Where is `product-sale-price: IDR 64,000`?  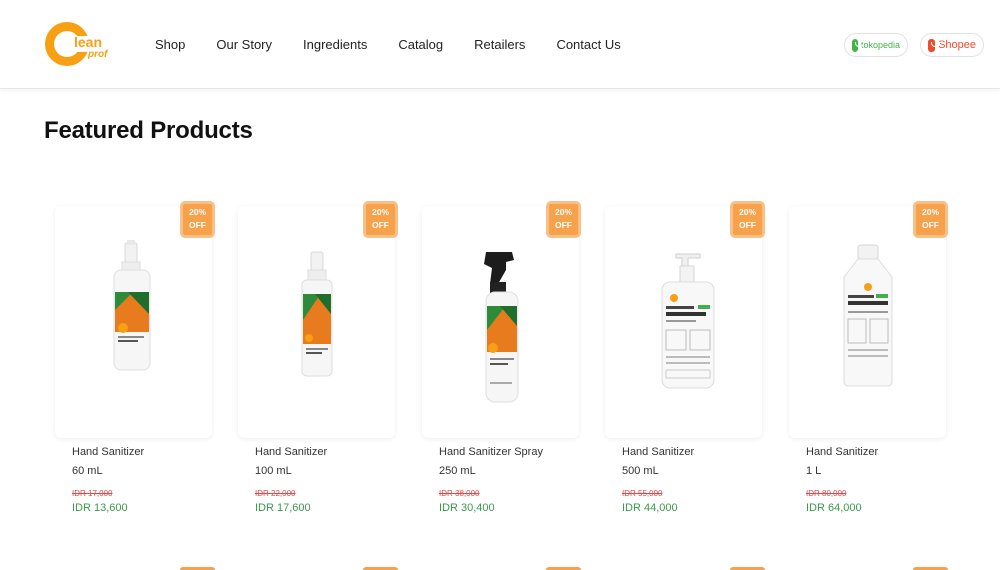 product-sale-price: IDR 64,000 is located at coordinates (834, 508).